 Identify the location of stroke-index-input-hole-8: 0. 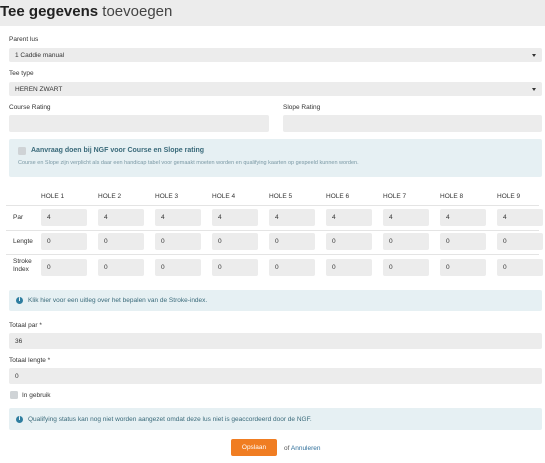
(463, 267).